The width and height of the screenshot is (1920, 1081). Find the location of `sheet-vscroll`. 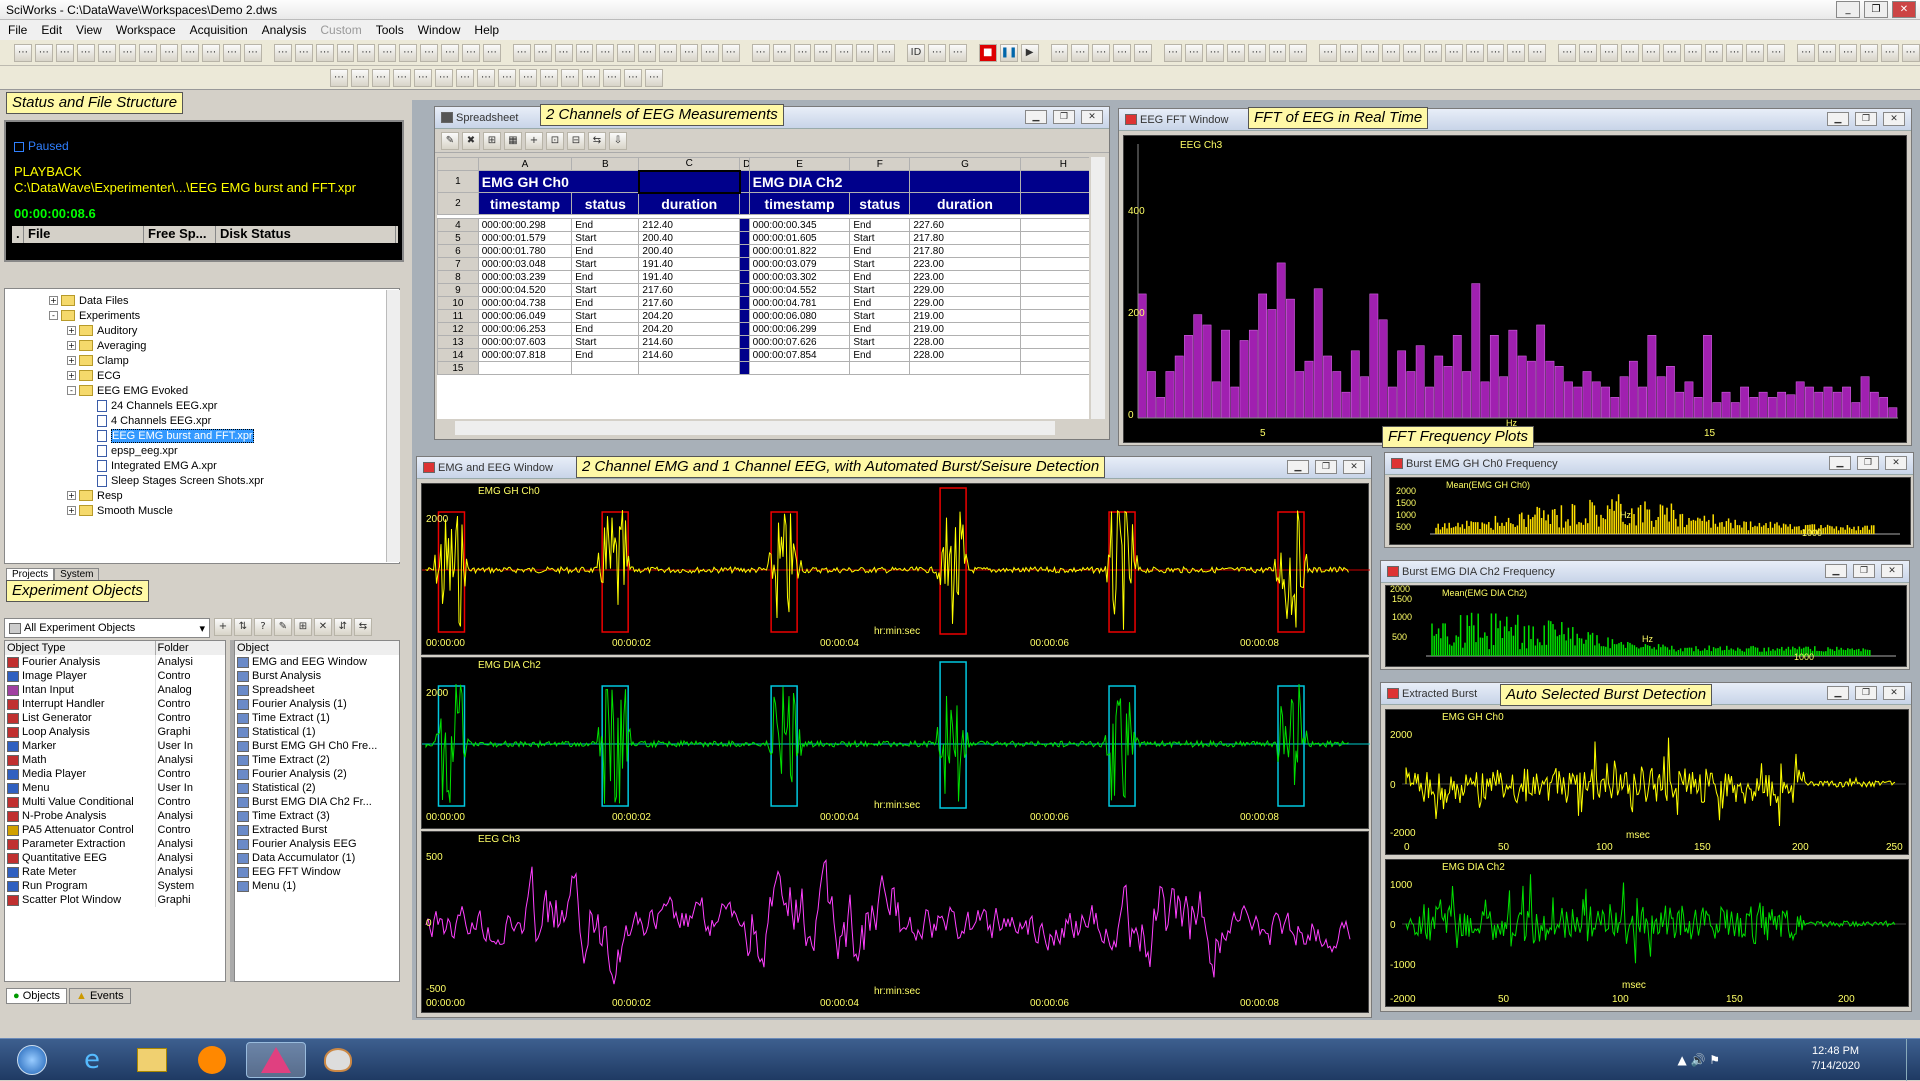

sheet-vscroll is located at coordinates (1098, 288).